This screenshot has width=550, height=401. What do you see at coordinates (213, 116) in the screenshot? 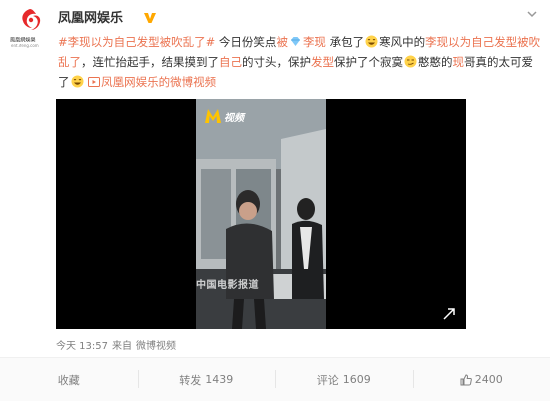
I see `m-logo-icon` at bounding box center [213, 116].